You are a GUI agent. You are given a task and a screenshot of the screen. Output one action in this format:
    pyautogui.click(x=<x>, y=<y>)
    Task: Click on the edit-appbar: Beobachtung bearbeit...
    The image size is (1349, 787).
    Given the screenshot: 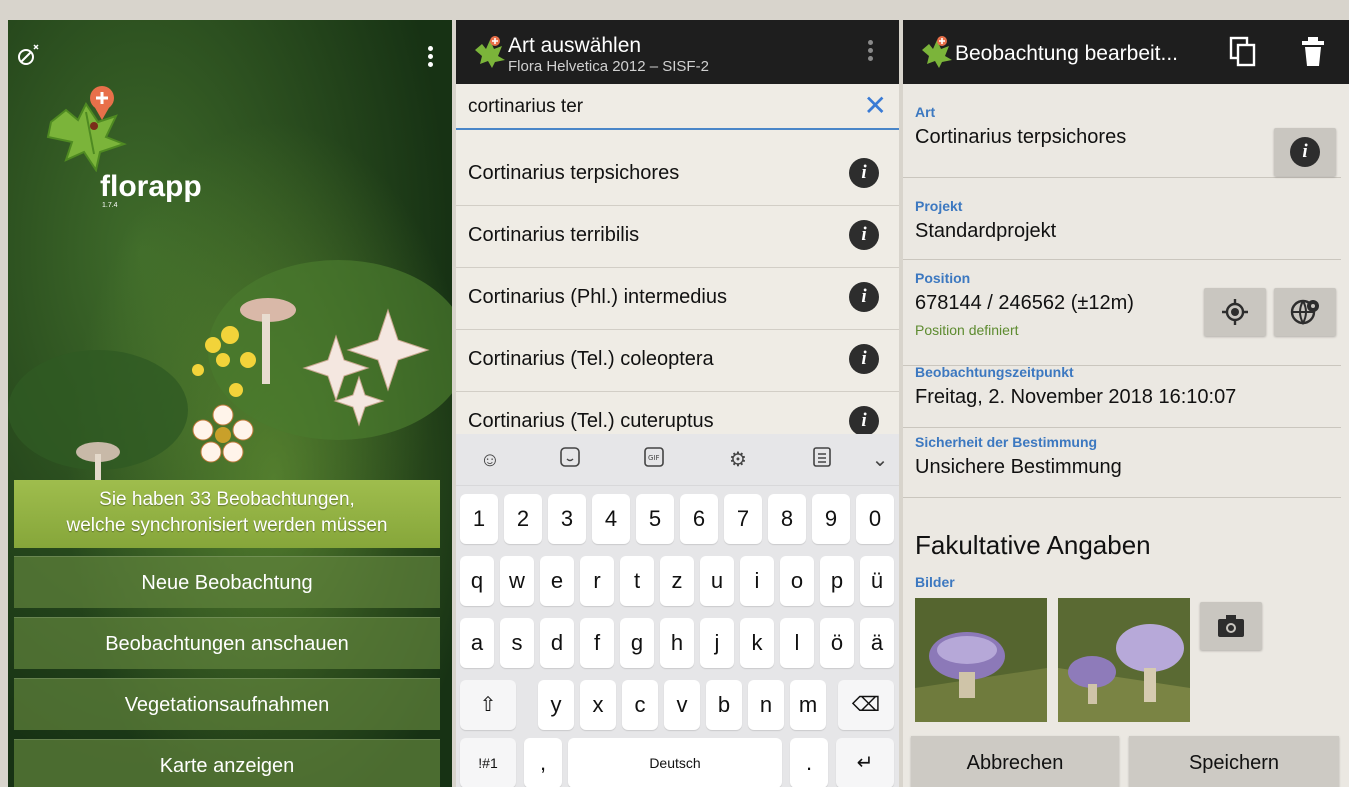 What is the action you would take?
    pyautogui.click(x=1126, y=52)
    